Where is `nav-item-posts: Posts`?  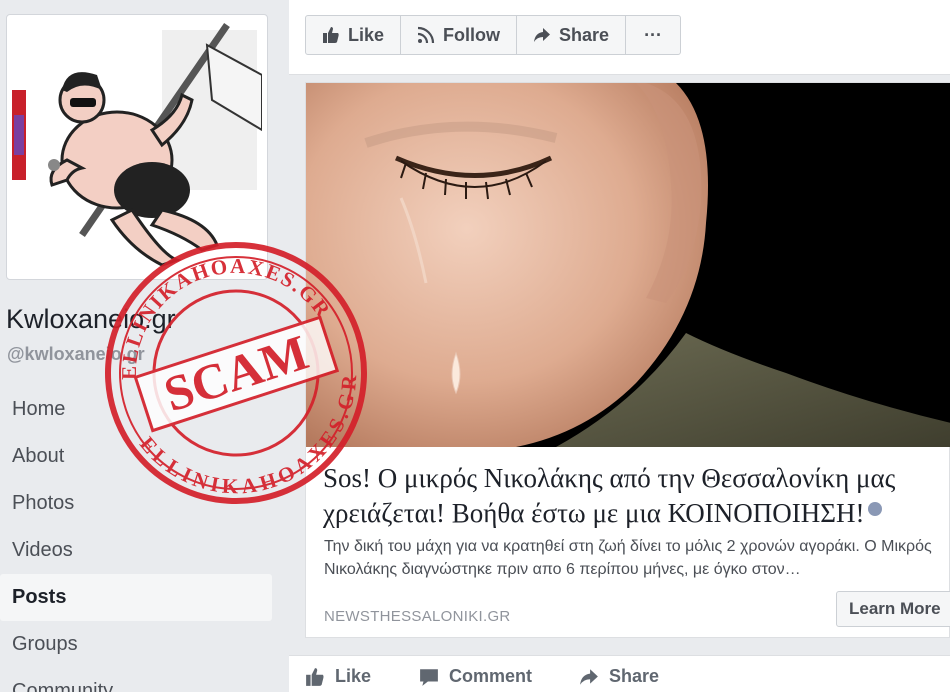
nav-item-posts: Posts is located at coordinates (136, 597).